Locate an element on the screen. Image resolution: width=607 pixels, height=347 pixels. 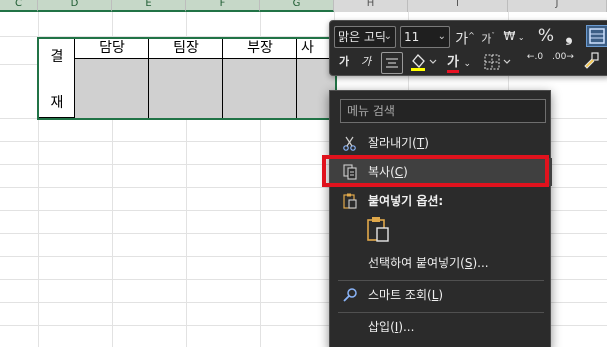
shrink-font-label: 가 is located at coordinates (486, 39).